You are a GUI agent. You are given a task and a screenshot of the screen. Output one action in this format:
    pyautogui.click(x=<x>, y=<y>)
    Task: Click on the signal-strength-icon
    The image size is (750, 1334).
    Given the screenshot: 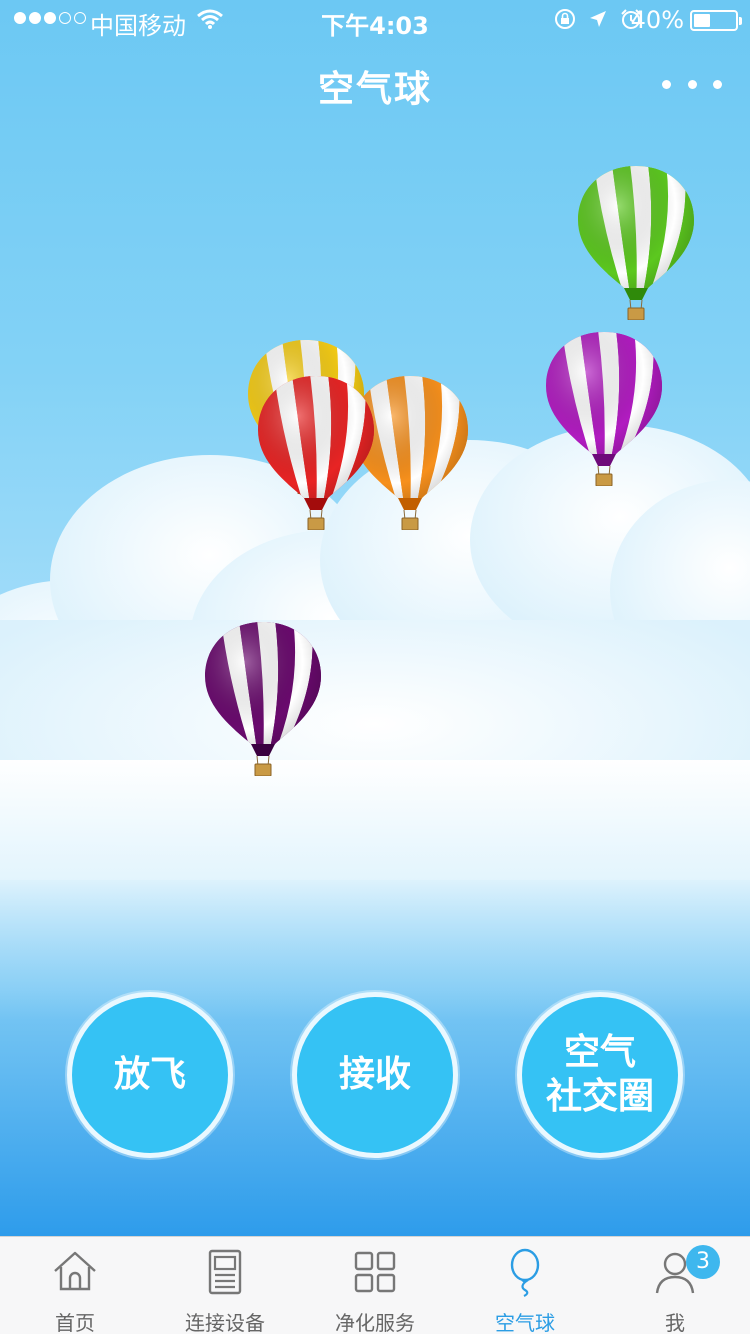 What is the action you would take?
    pyautogui.click(x=50, y=18)
    